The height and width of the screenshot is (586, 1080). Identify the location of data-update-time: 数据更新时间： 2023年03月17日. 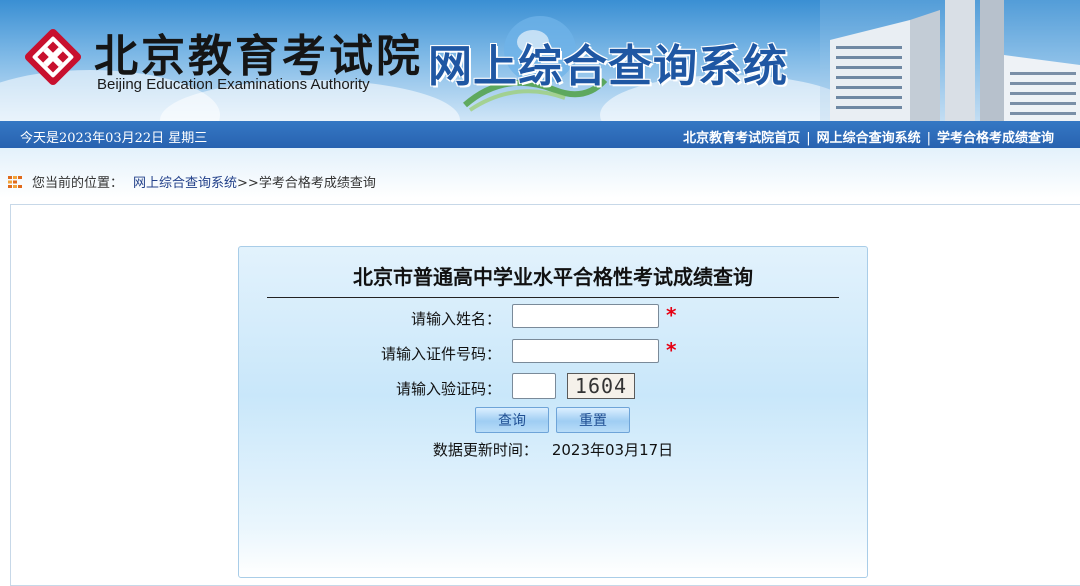
(553, 449).